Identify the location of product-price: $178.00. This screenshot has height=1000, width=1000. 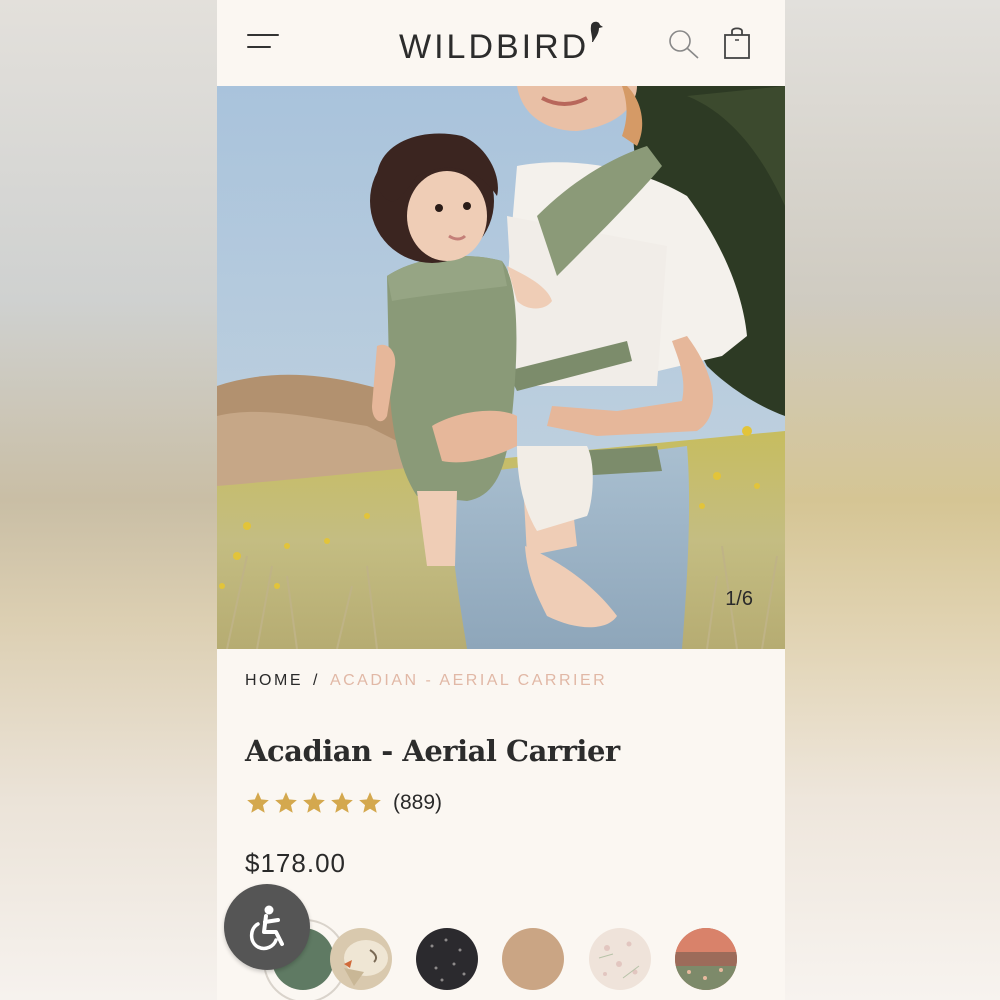
(295, 863).